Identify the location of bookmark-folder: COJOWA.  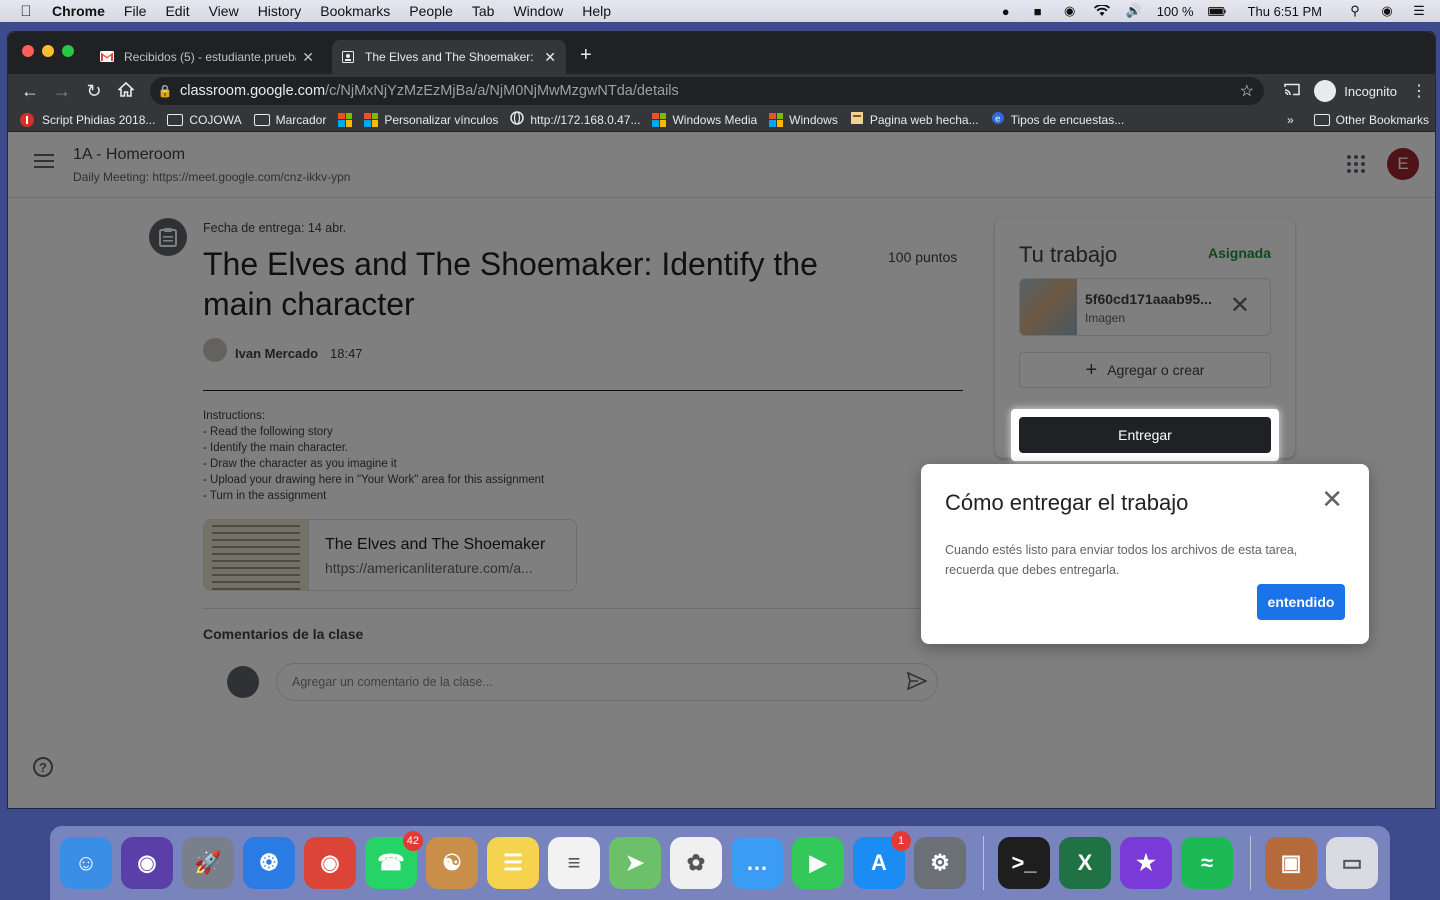
(204, 119).